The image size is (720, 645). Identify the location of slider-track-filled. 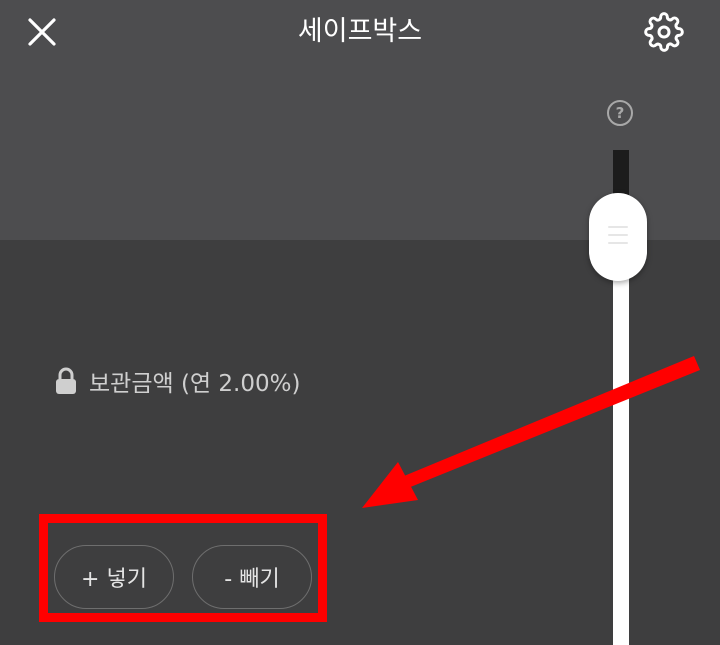
(621, 447).